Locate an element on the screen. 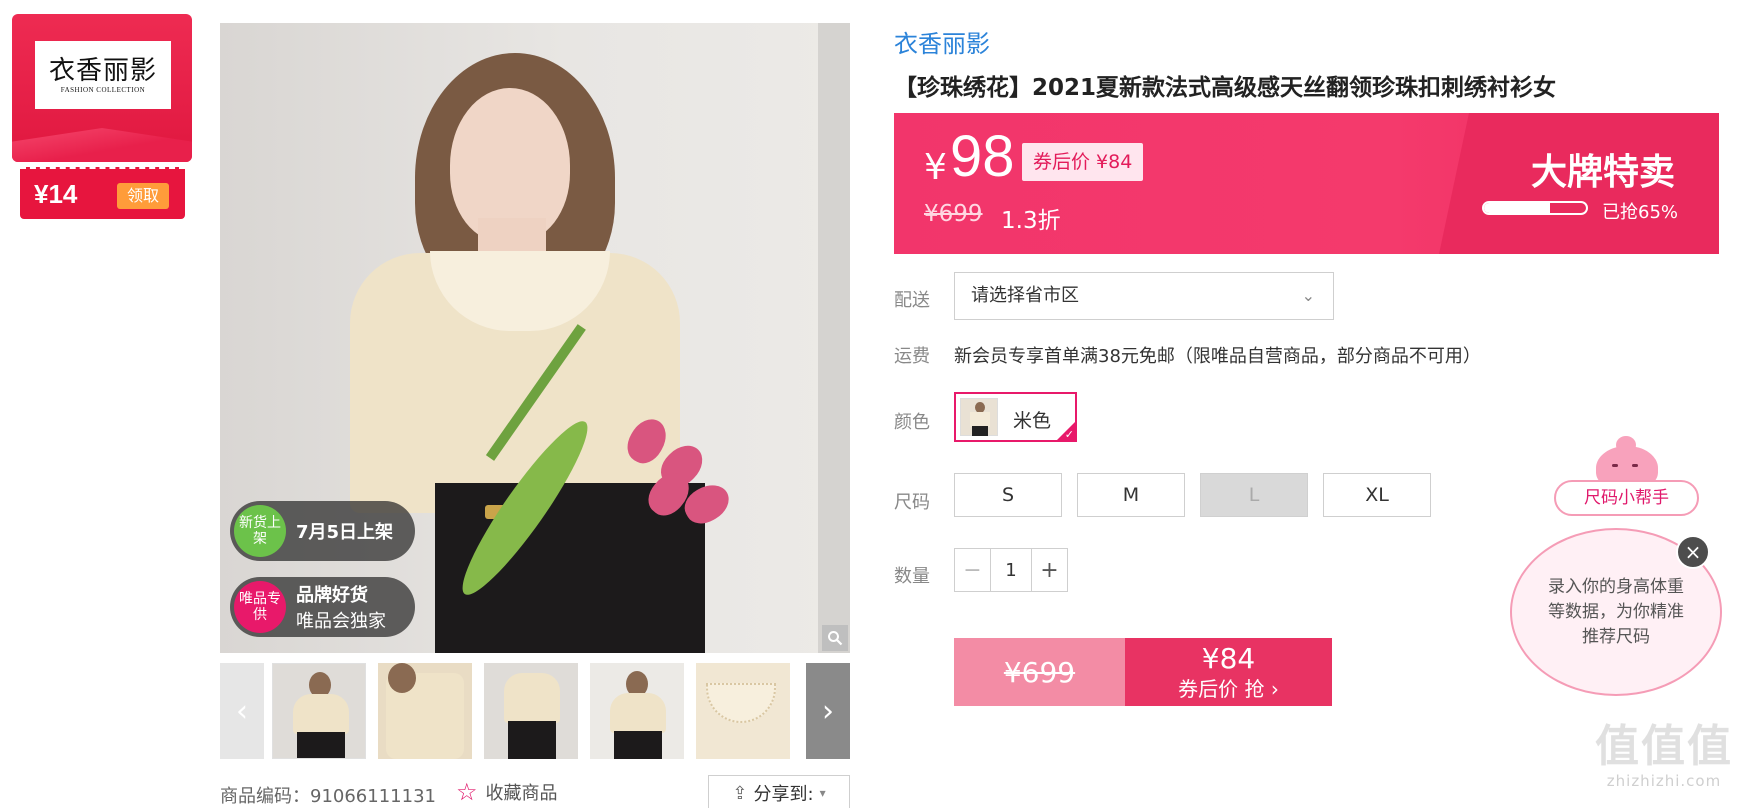  sold-progress-fill is located at coordinates (1517, 208).